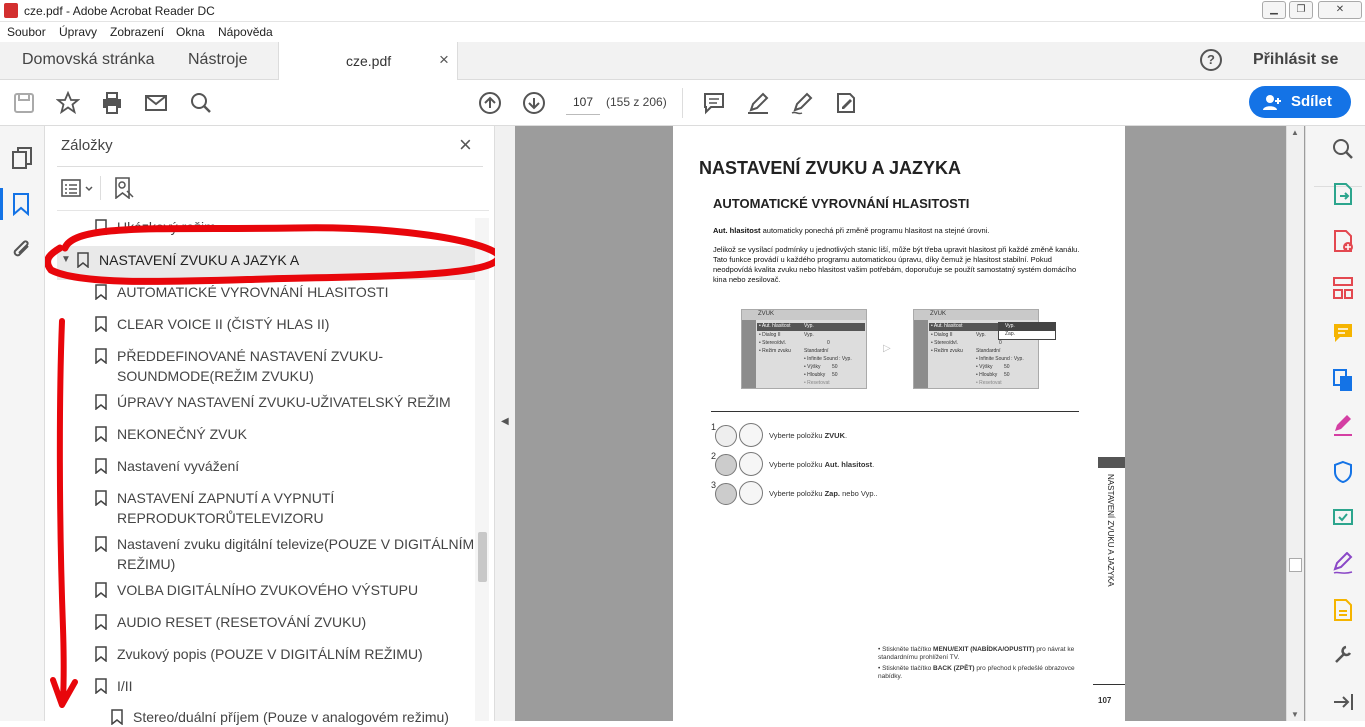 Image resolution: width=1365 pixels, height=727 pixels. Describe the element at coordinates (444, 60) in the screenshot. I see `tab-close-icon: ×` at that location.